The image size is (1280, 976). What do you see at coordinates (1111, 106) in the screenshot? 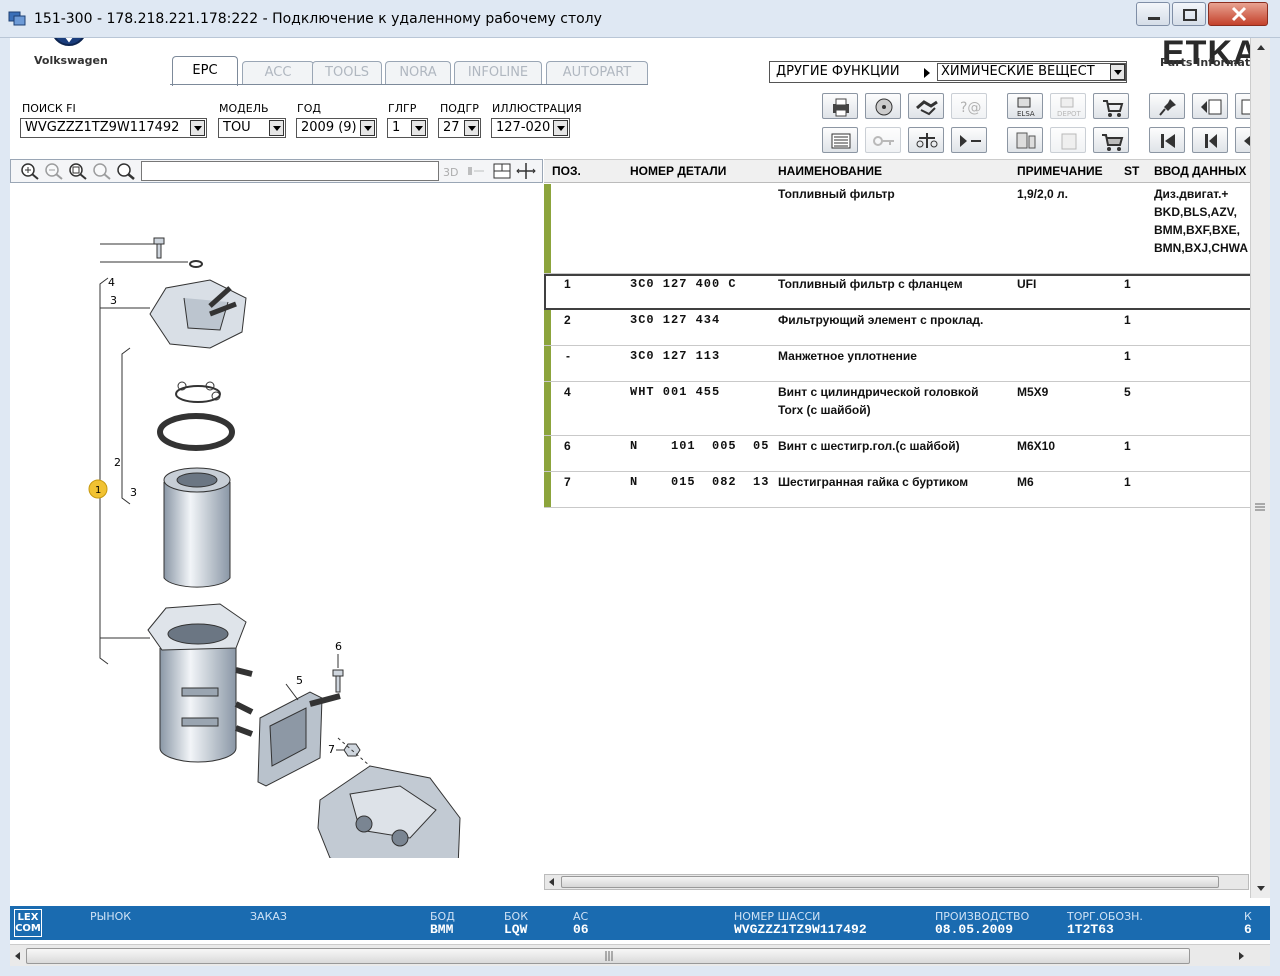
I see `cart-add-button` at bounding box center [1111, 106].